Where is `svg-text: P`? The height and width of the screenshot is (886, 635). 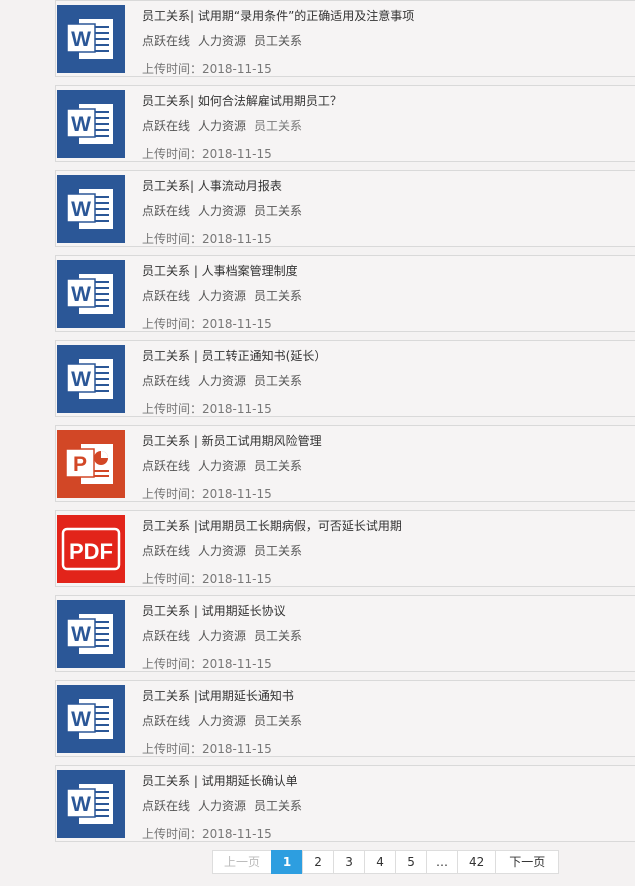
svg-text: P is located at coordinates (80, 464).